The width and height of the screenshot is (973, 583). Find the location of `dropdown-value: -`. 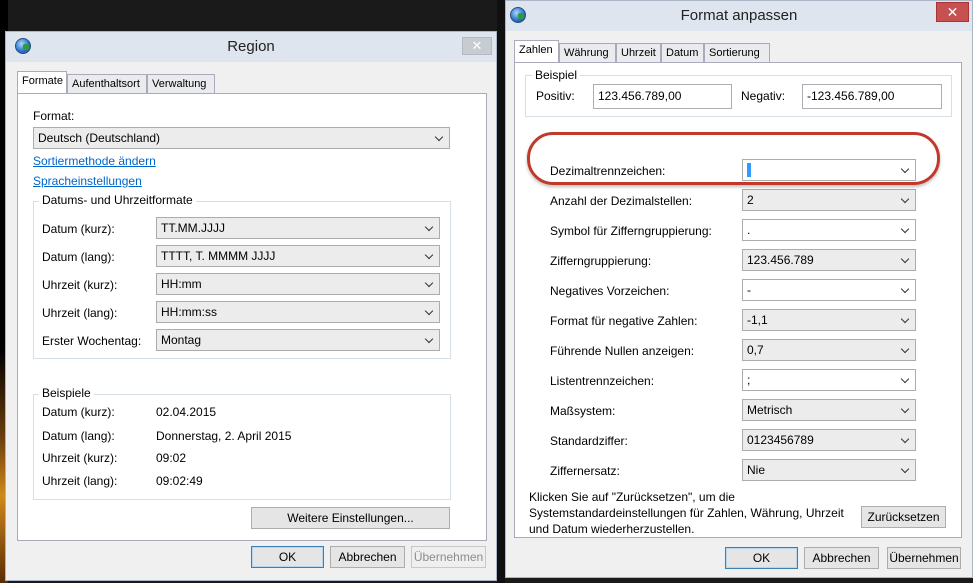

dropdown-value: - is located at coordinates (749, 290).